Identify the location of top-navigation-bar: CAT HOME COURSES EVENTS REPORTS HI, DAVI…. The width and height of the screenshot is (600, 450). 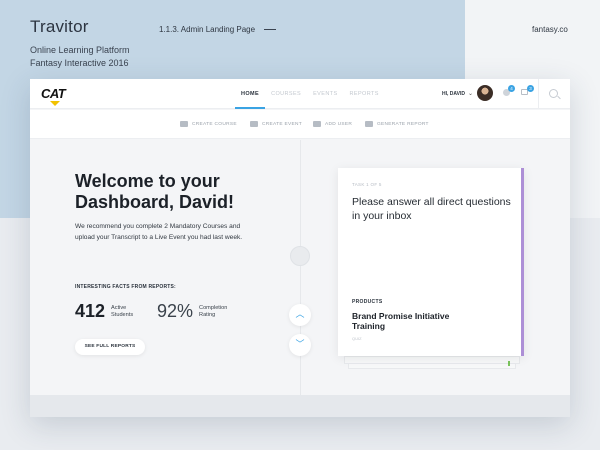
(300, 94).